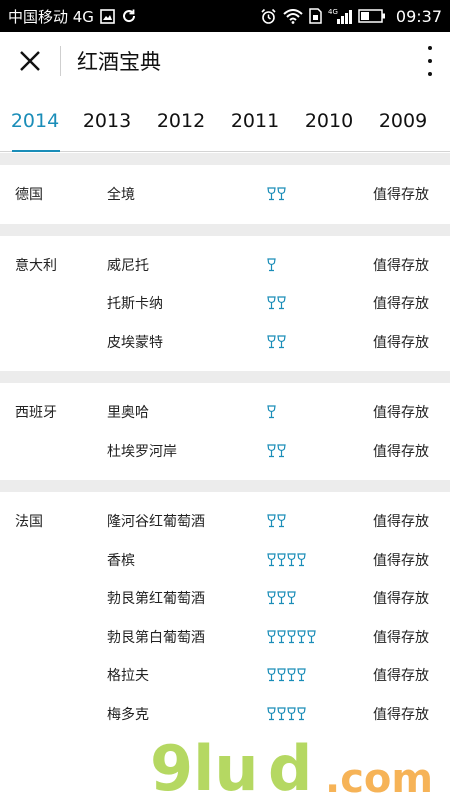 The image size is (450, 800). I want to click on region-label: 香槟, so click(121, 560).